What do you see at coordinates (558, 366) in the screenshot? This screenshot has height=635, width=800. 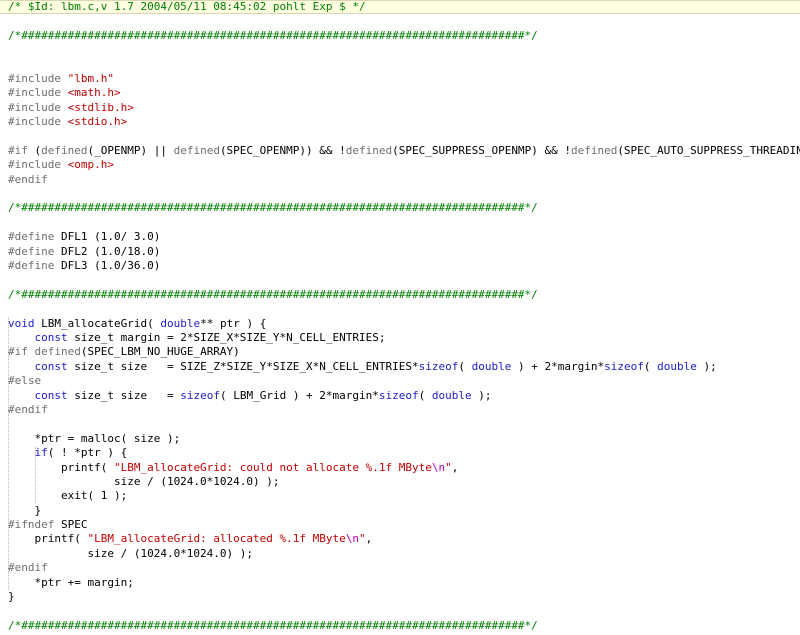 I see `code-token: ) + 2*margin*` at bounding box center [558, 366].